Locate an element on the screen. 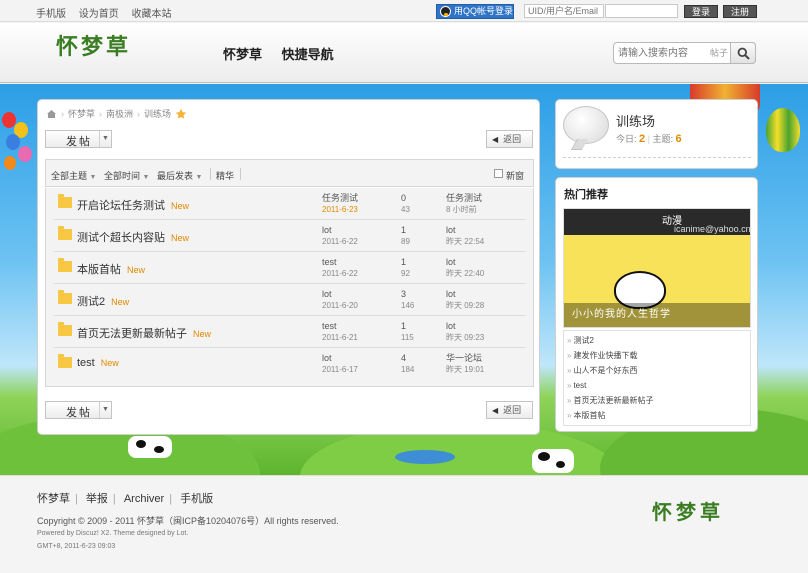  last-post-time: 昨天 22:54 is located at coordinates (465, 241).